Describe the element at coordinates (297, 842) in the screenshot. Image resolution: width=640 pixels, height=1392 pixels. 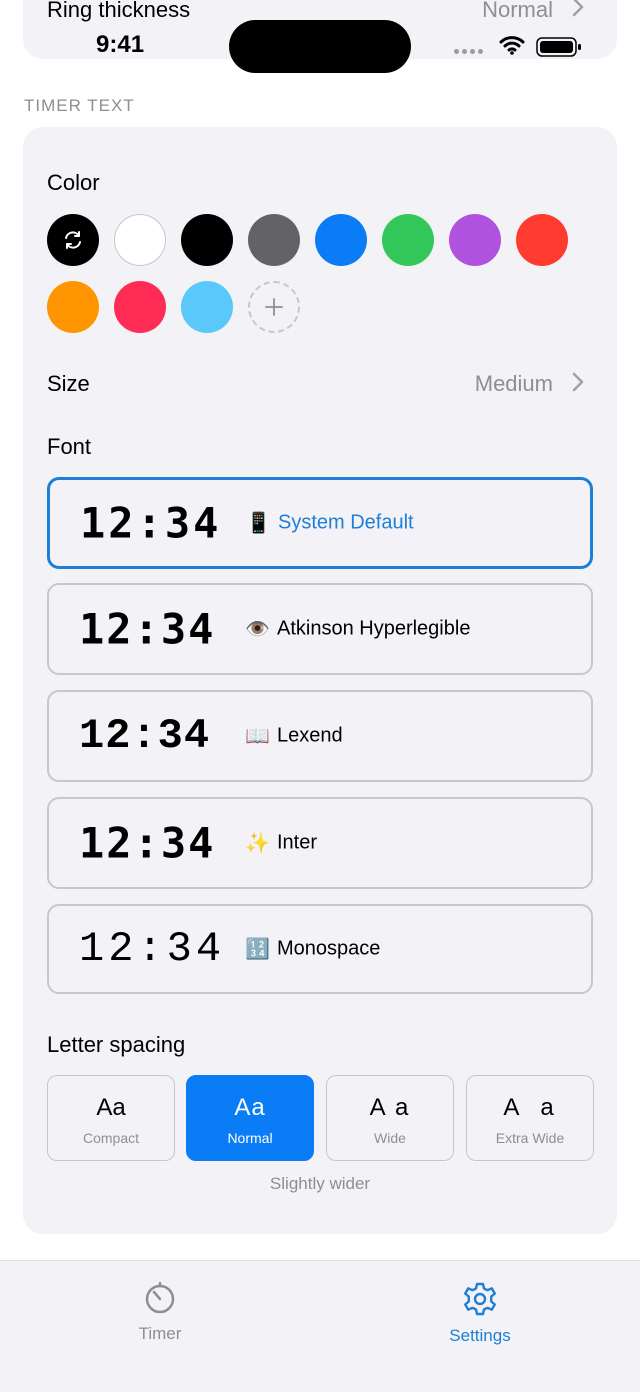
I see `font-name: Inter` at that location.